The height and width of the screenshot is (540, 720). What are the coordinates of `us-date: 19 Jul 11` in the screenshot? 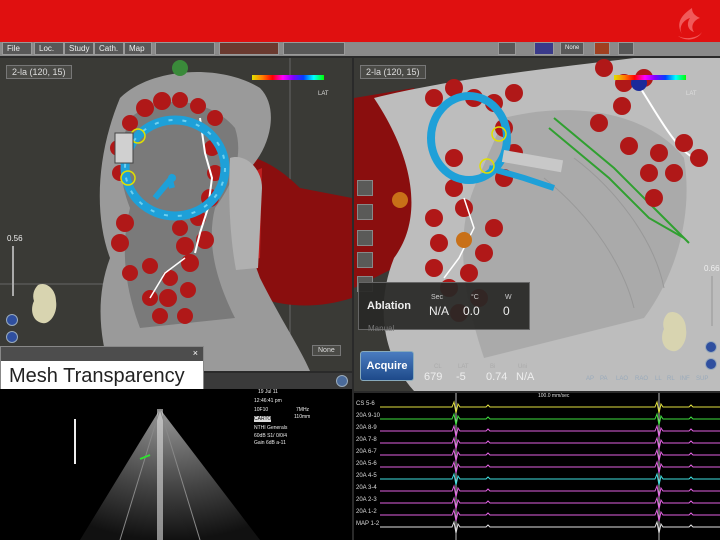 It's located at (268, 392).